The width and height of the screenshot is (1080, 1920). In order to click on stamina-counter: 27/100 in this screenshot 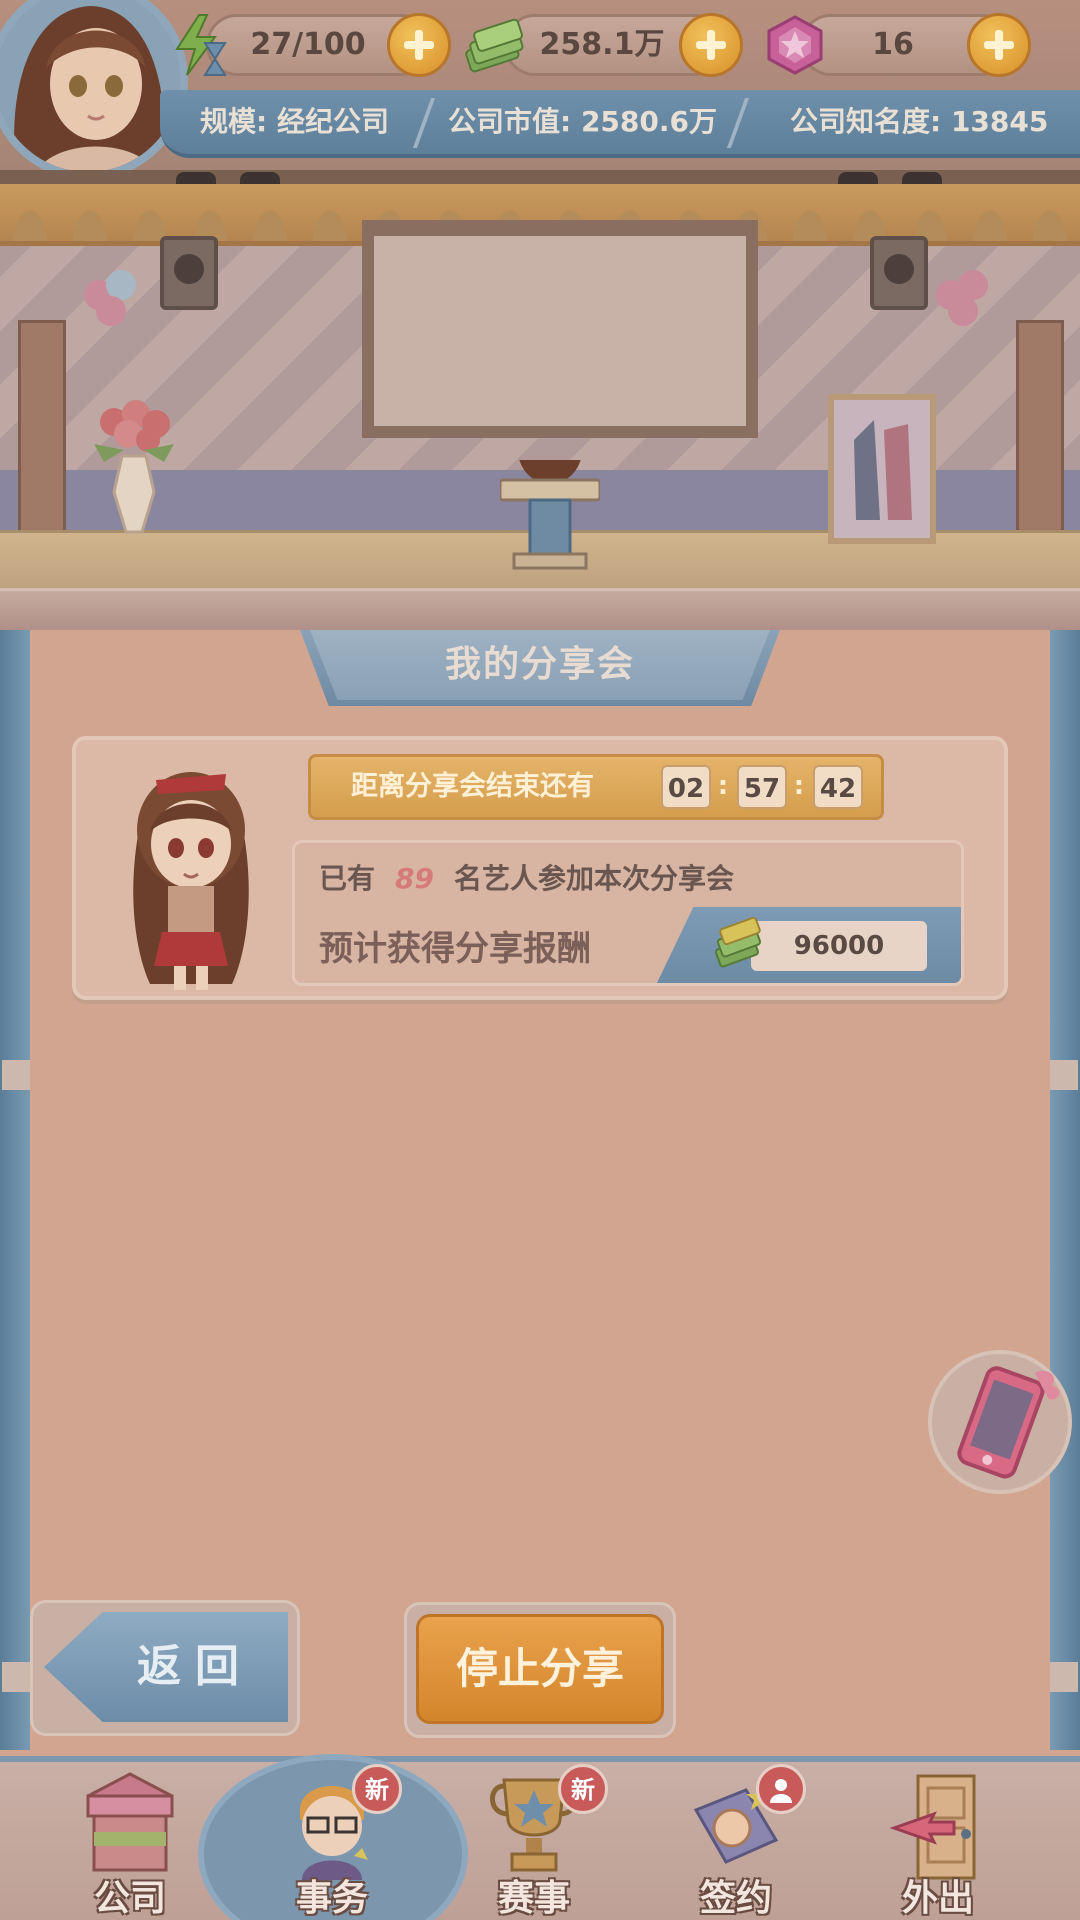, I will do `click(313, 45)`.